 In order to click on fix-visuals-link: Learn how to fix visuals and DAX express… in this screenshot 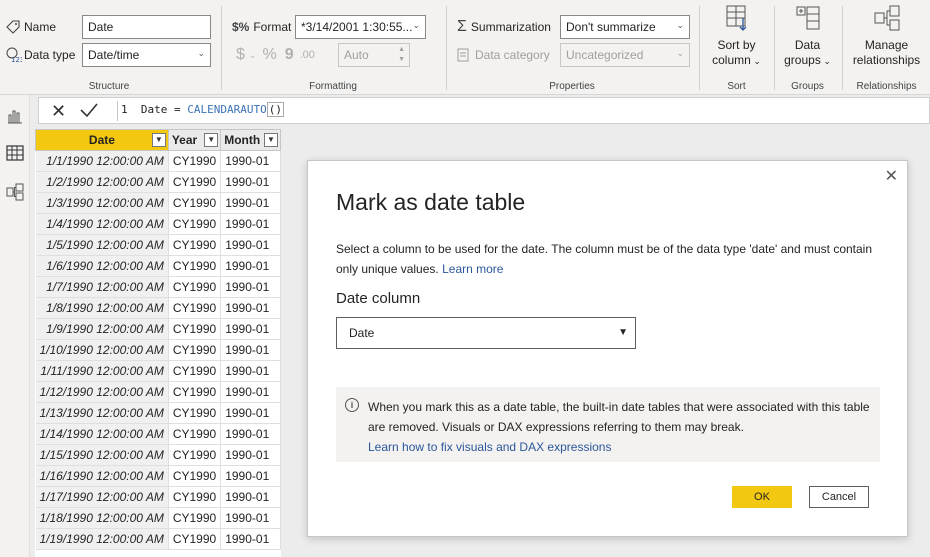, I will do `click(489, 447)`.